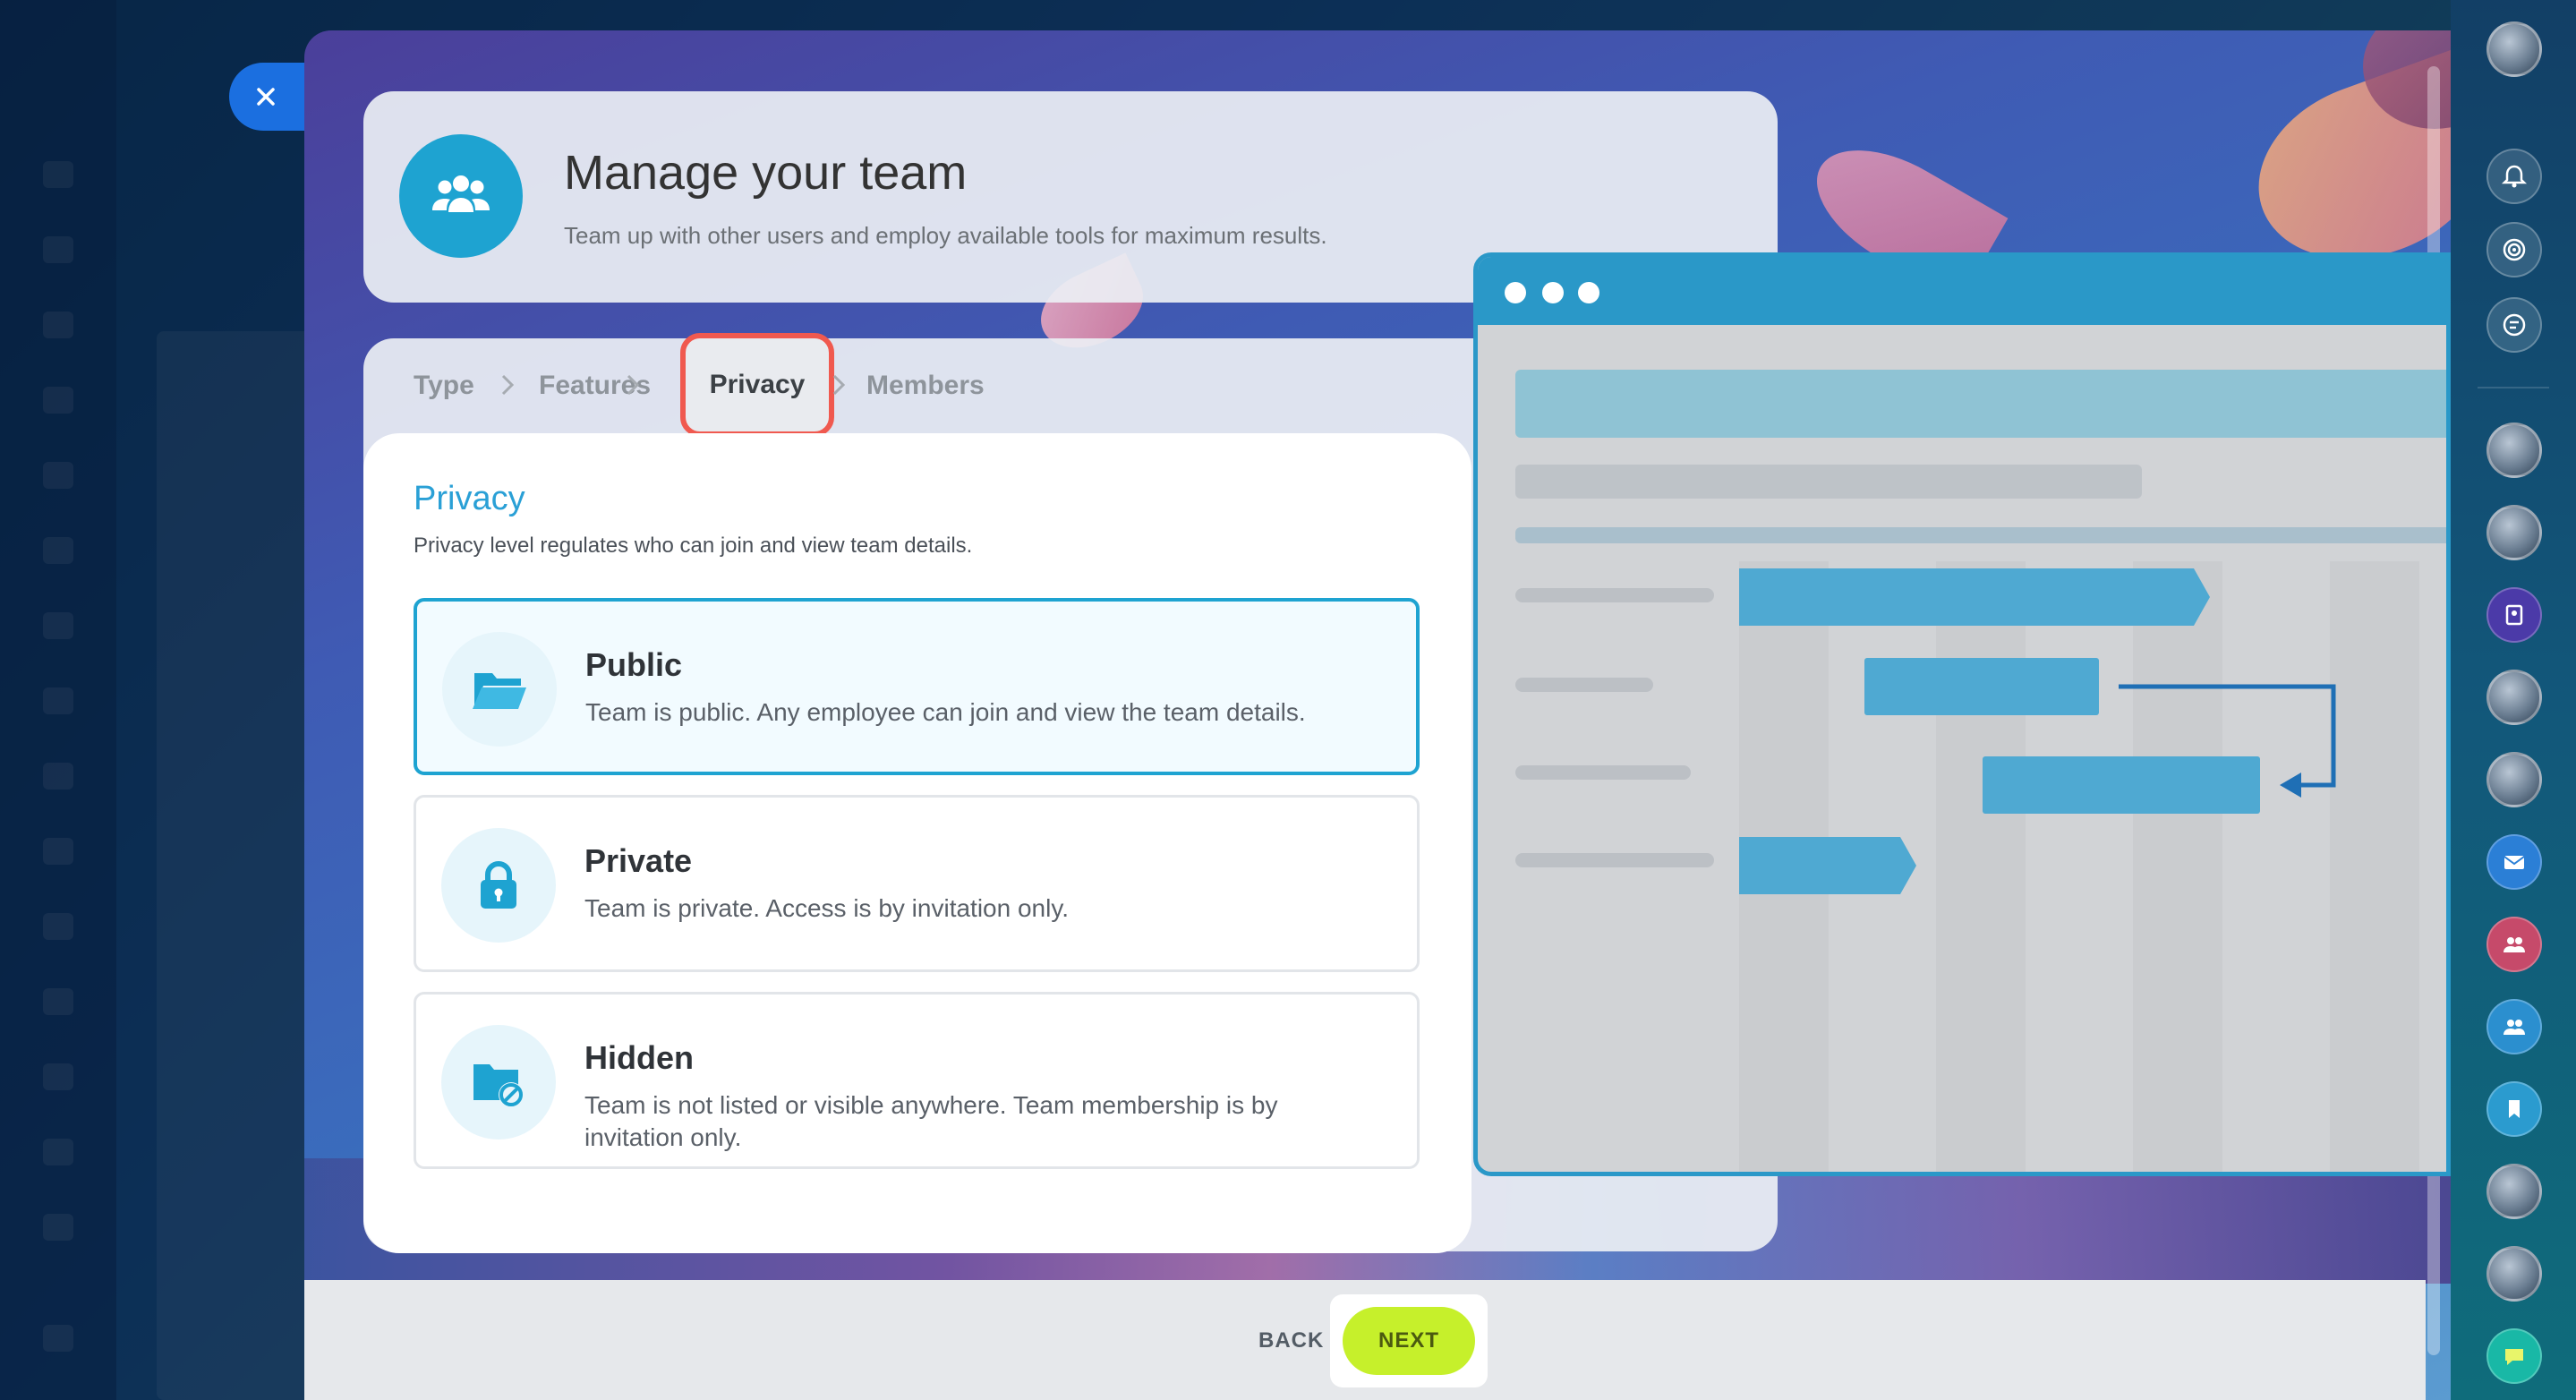 The image size is (2576, 1400). I want to click on close-icon, so click(266, 97).